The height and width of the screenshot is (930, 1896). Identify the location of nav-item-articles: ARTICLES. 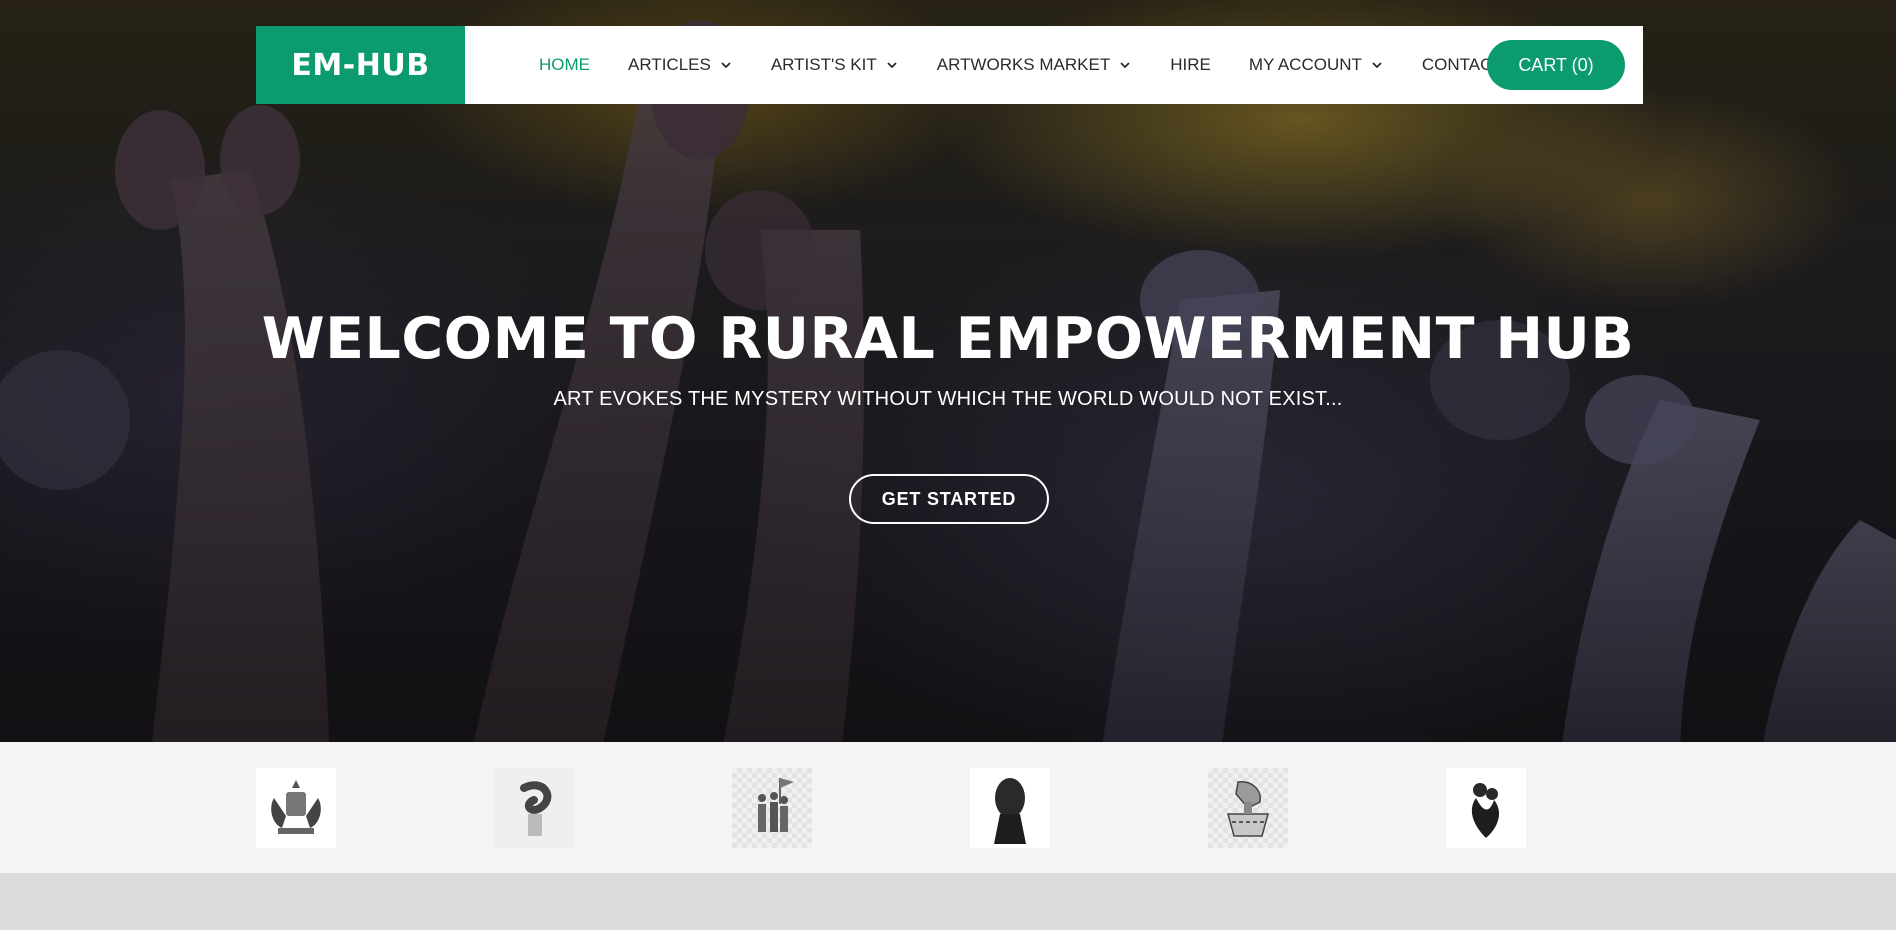
(680, 65).